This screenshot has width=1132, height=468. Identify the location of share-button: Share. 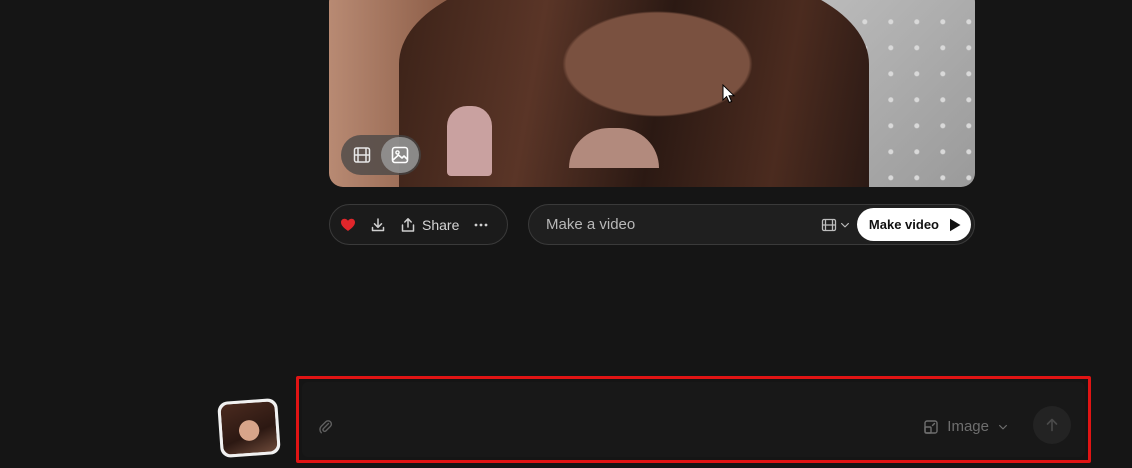
(429, 225).